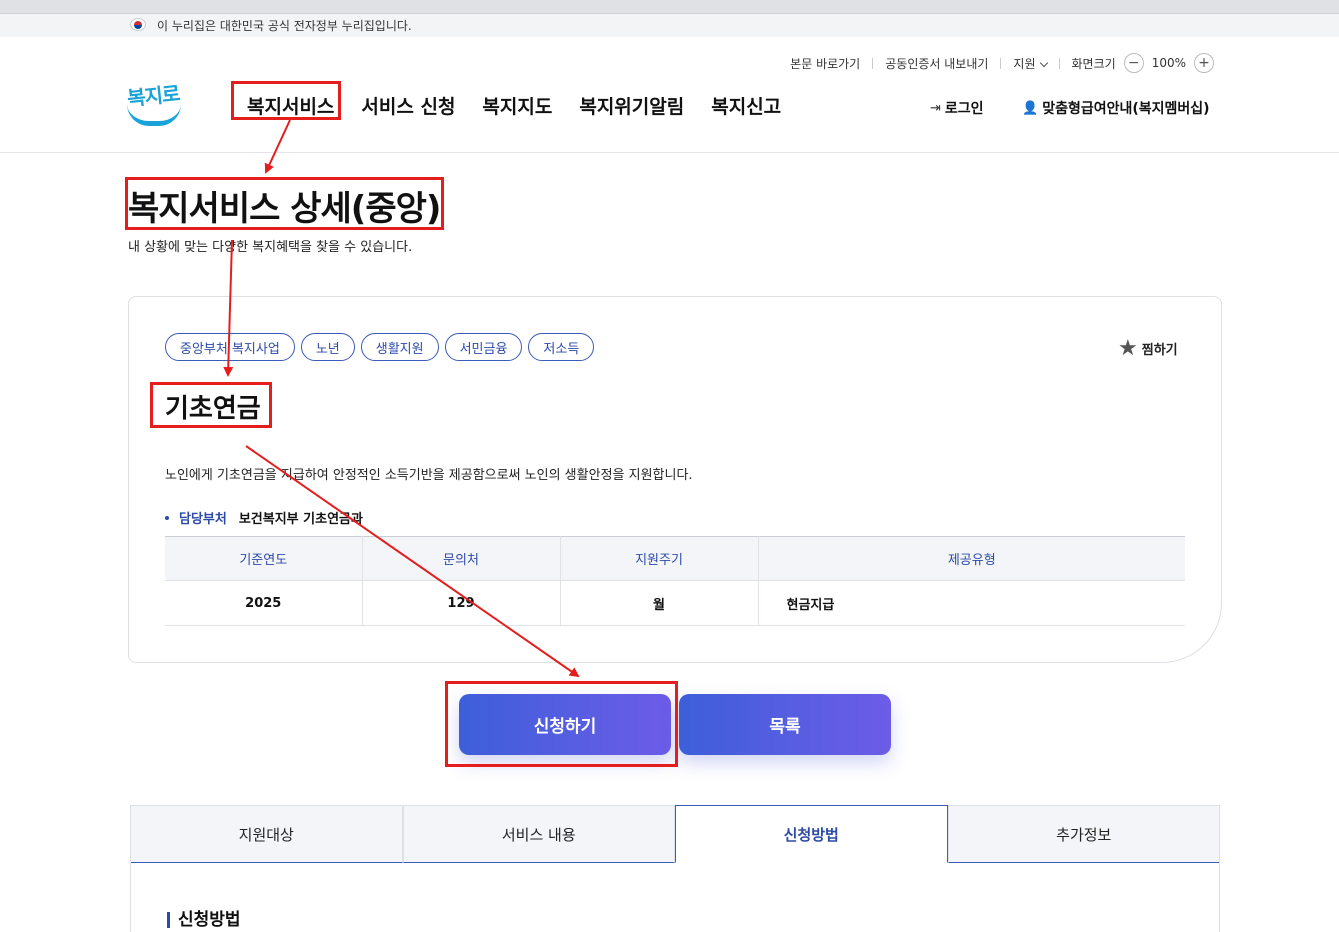 Image resolution: width=1339 pixels, height=932 pixels. I want to click on support-dropdown: 지원, so click(1030, 63).